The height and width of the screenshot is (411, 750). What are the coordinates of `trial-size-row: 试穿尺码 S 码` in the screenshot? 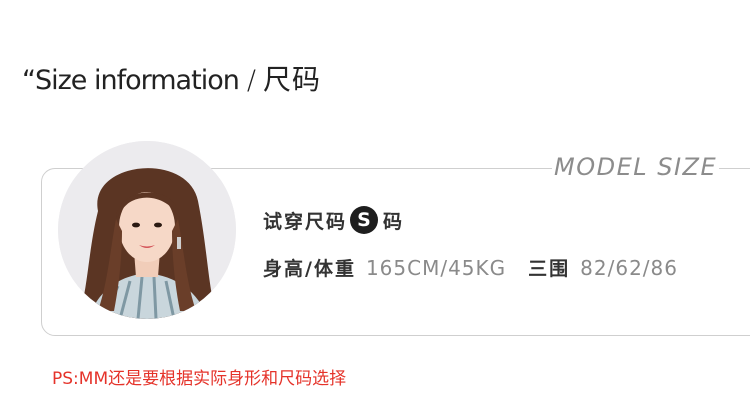 It's located at (333, 220).